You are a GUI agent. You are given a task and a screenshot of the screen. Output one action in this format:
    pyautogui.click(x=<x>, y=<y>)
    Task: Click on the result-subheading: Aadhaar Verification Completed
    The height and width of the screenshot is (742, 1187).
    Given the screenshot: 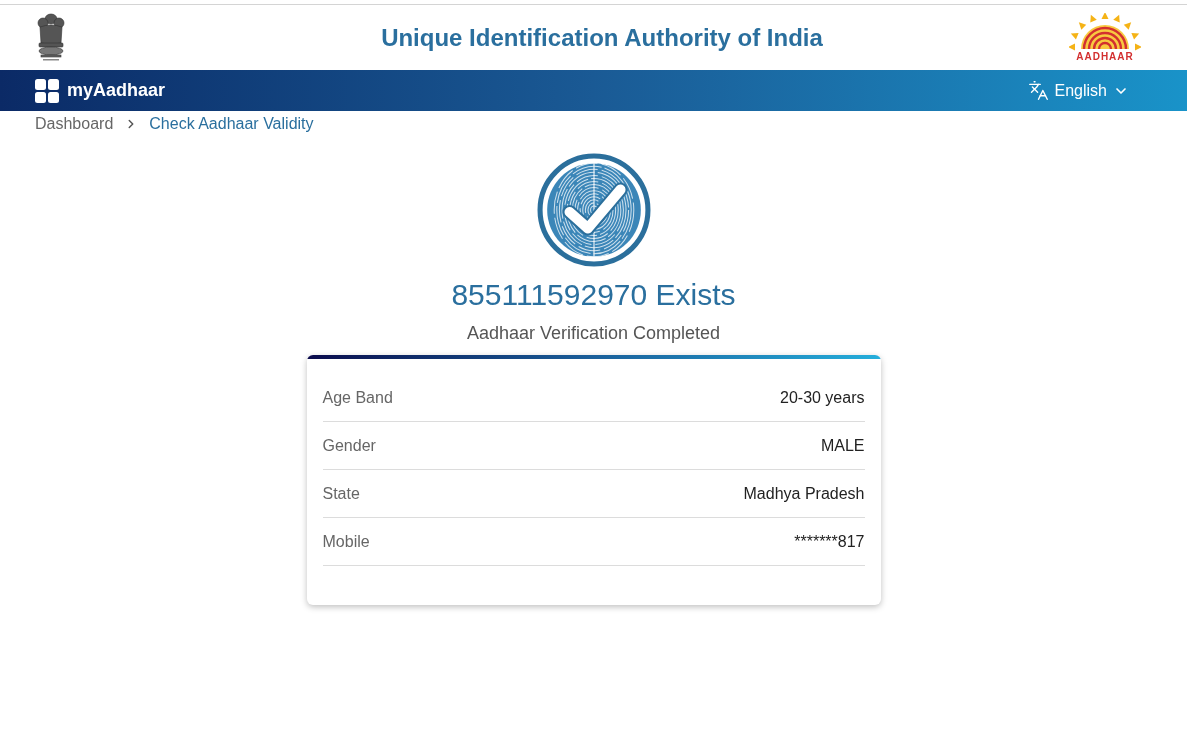 What is the action you would take?
    pyautogui.click(x=593, y=333)
    